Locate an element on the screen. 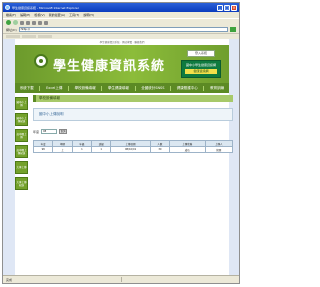 The width and height of the screenshot is (320, 287). nav-item-student-health: 學生健康填報 is located at coordinates (118, 88).